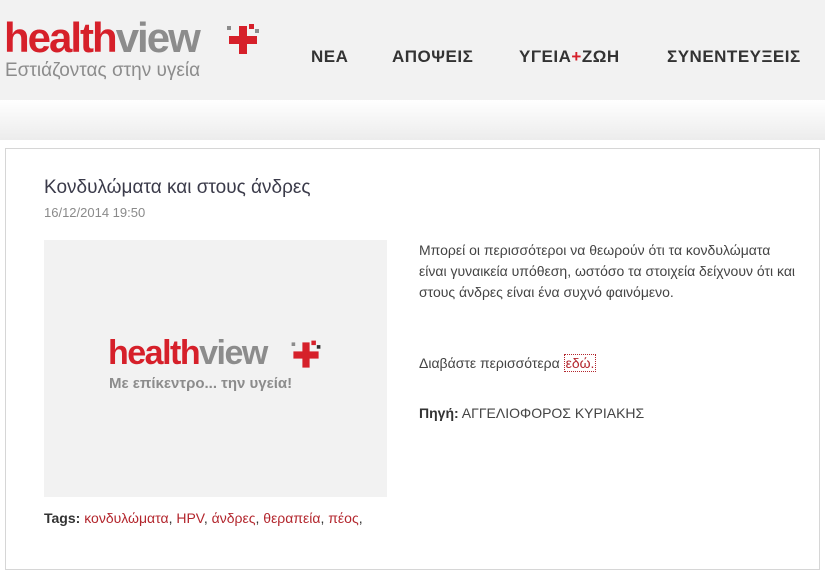  I want to click on nav-label-ygeia: ΥΓΕΙΑ, so click(545, 56).